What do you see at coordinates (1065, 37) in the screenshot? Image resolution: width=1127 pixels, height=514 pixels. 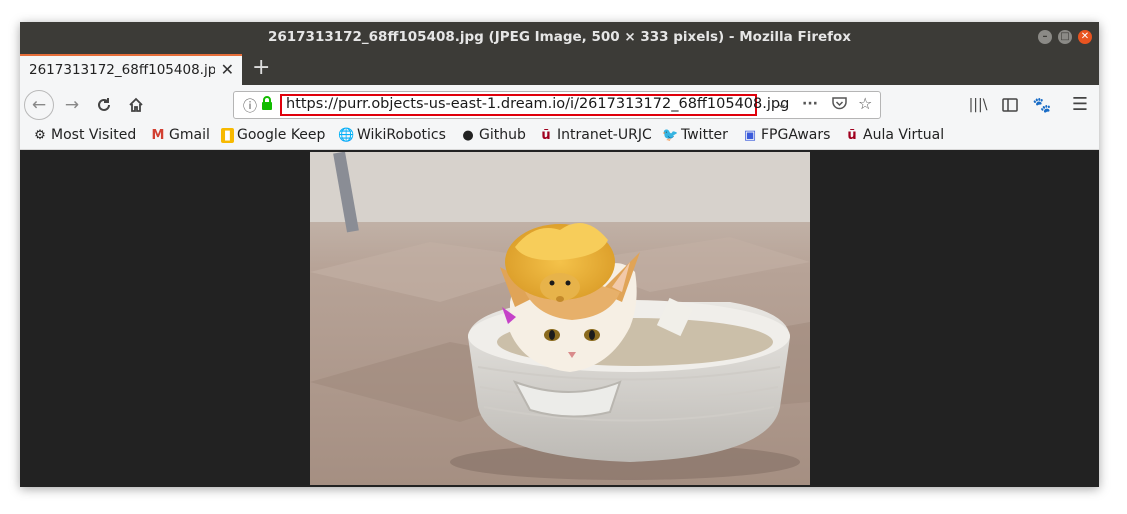 I see `maximize-button: □` at bounding box center [1065, 37].